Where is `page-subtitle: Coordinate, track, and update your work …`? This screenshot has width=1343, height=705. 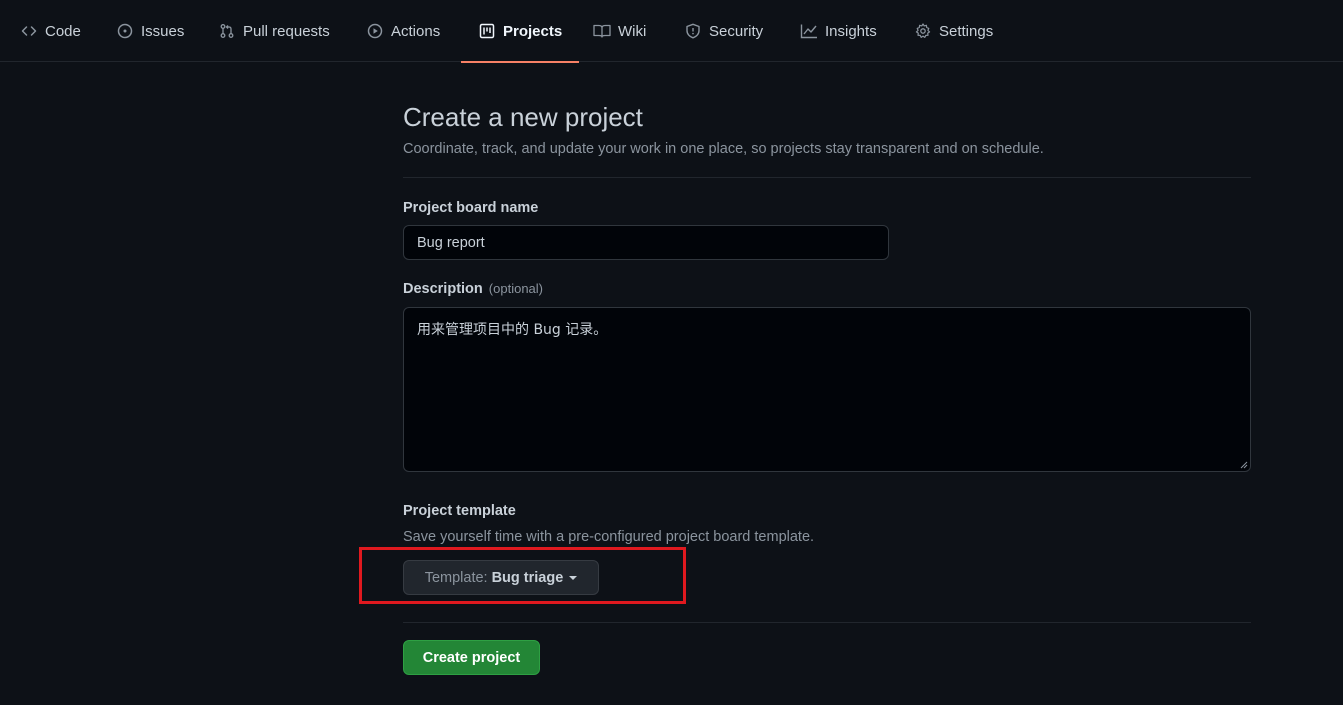 page-subtitle: Coordinate, track, and update your work … is located at coordinates (723, 149).